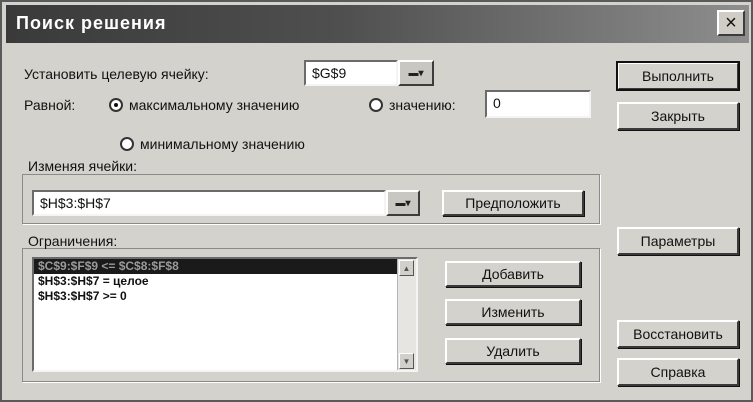 Image resolution: width=753 pixels, height=402 pixels. What do you see at coordinates (513, 351) in the screenshot?
I see `delete-button: Удалить` at bounding box center [513, 351].